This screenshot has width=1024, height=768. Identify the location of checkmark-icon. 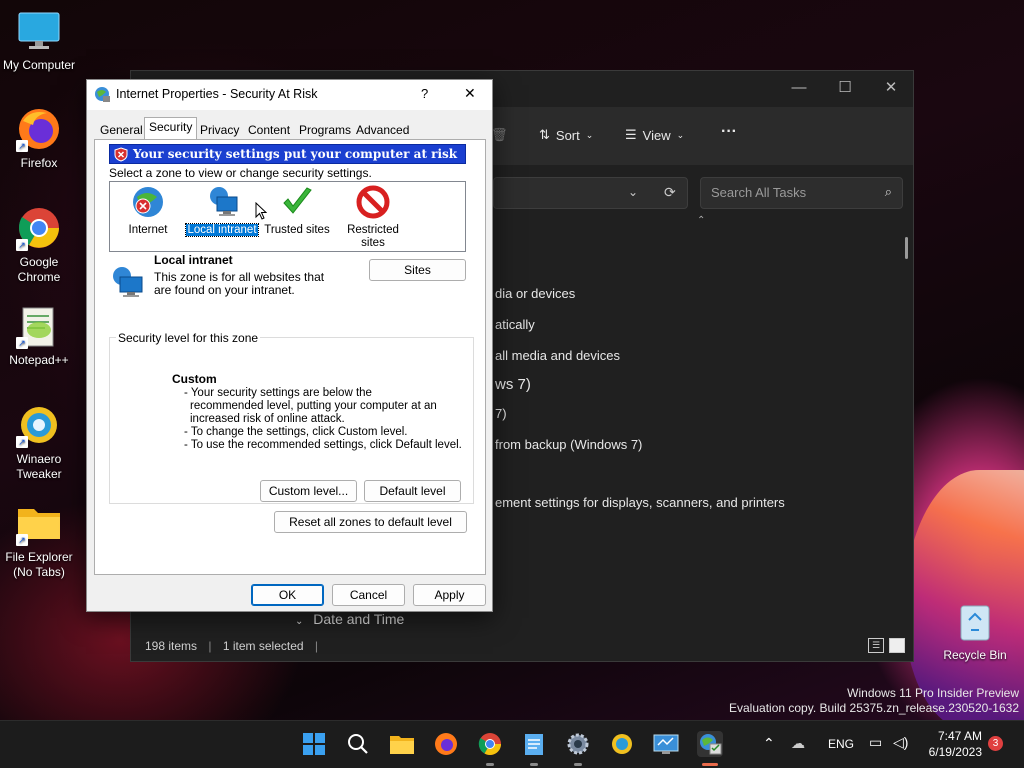
(297, 200).